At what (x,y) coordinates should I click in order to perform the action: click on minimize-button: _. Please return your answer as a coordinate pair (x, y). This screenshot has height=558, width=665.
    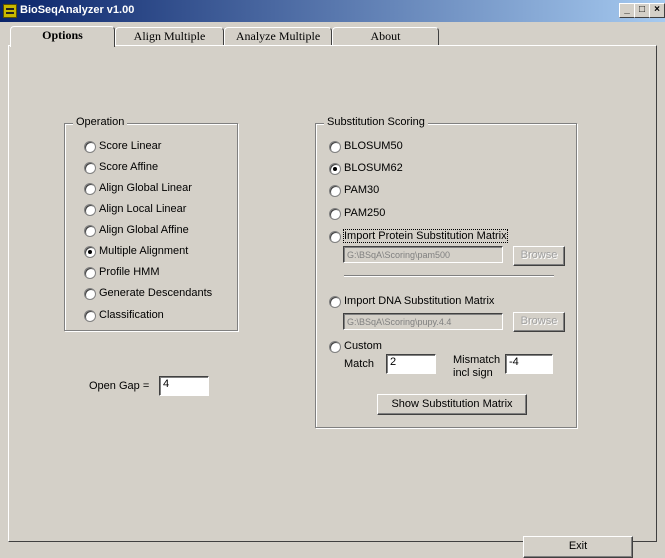
    Looking at the image, I should click on (627, 10).